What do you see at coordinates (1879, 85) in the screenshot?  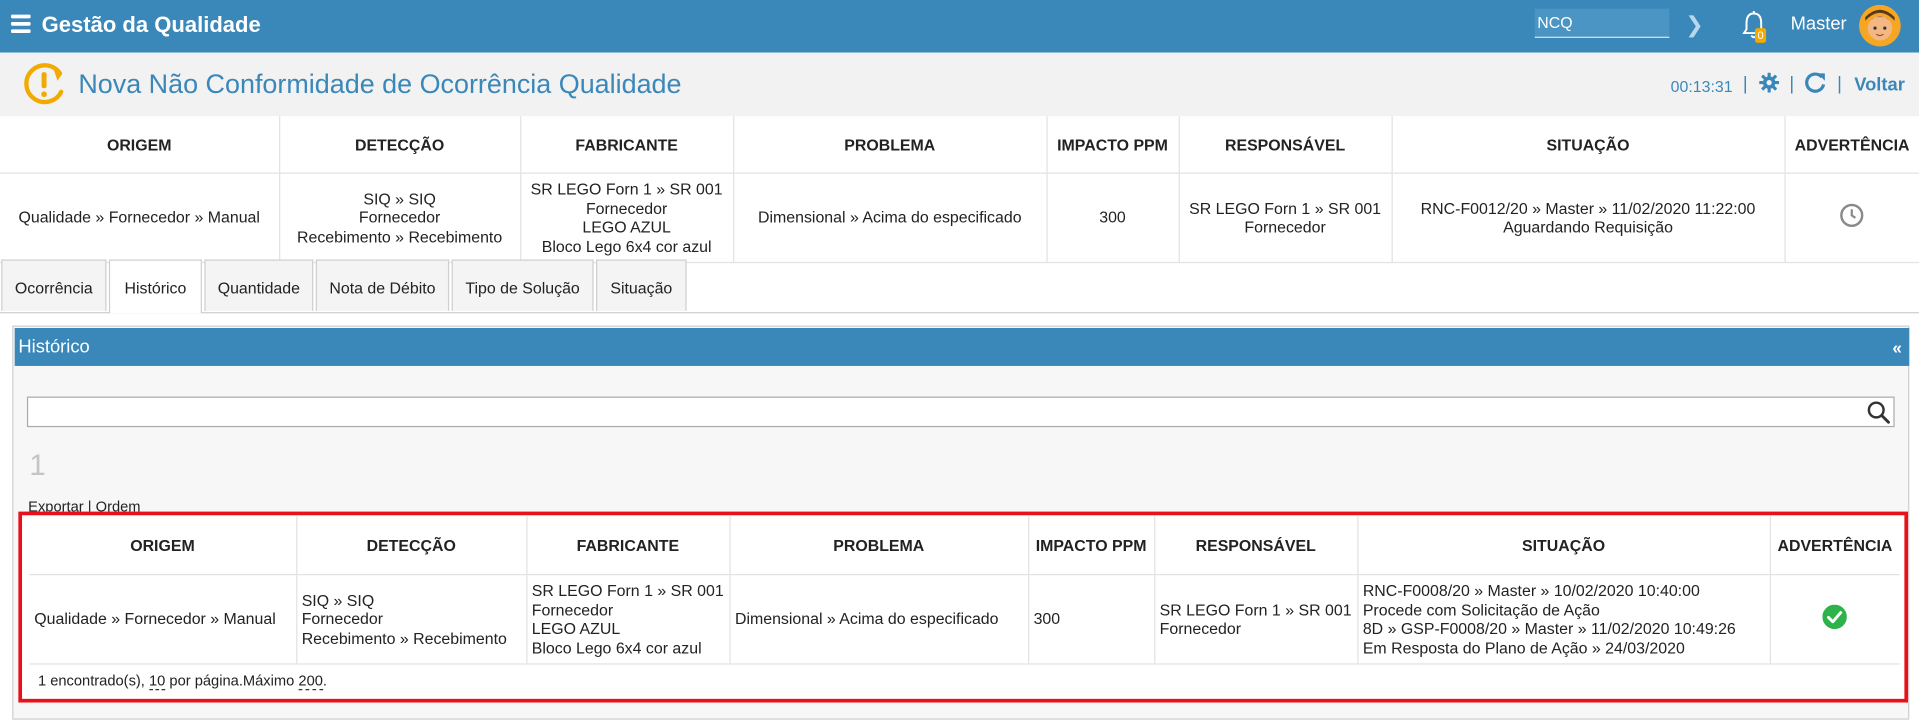 I see `back-button: Voltar` at bounding box center [1879, 85].